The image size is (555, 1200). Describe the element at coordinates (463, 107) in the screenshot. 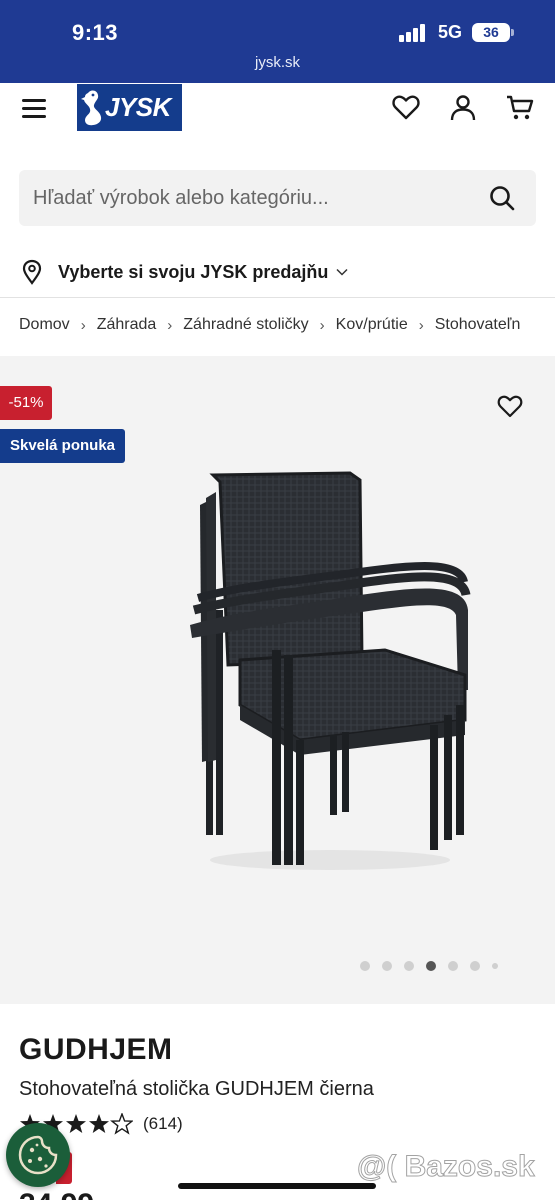

I see `user-icon` at that location.